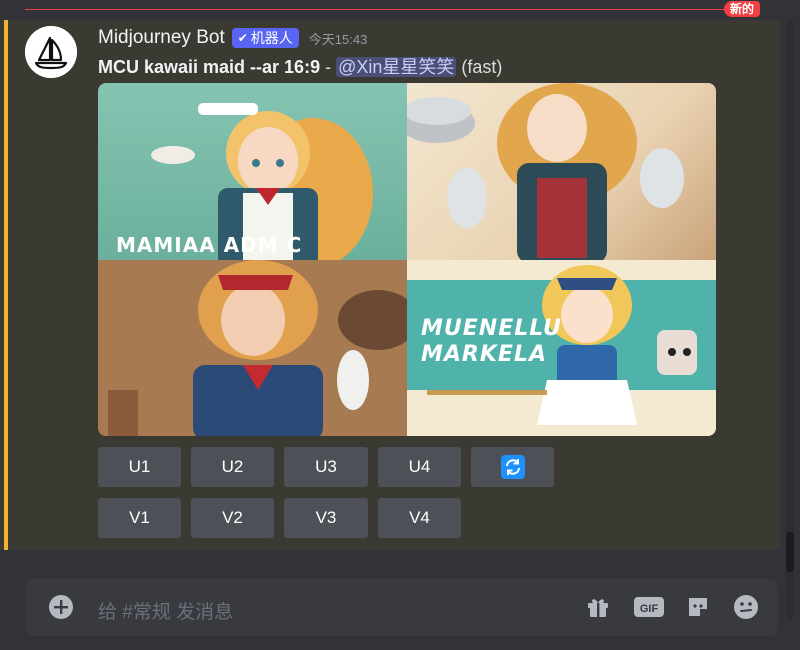  I want to click on scrollbar-thumb, so click(790, 552).